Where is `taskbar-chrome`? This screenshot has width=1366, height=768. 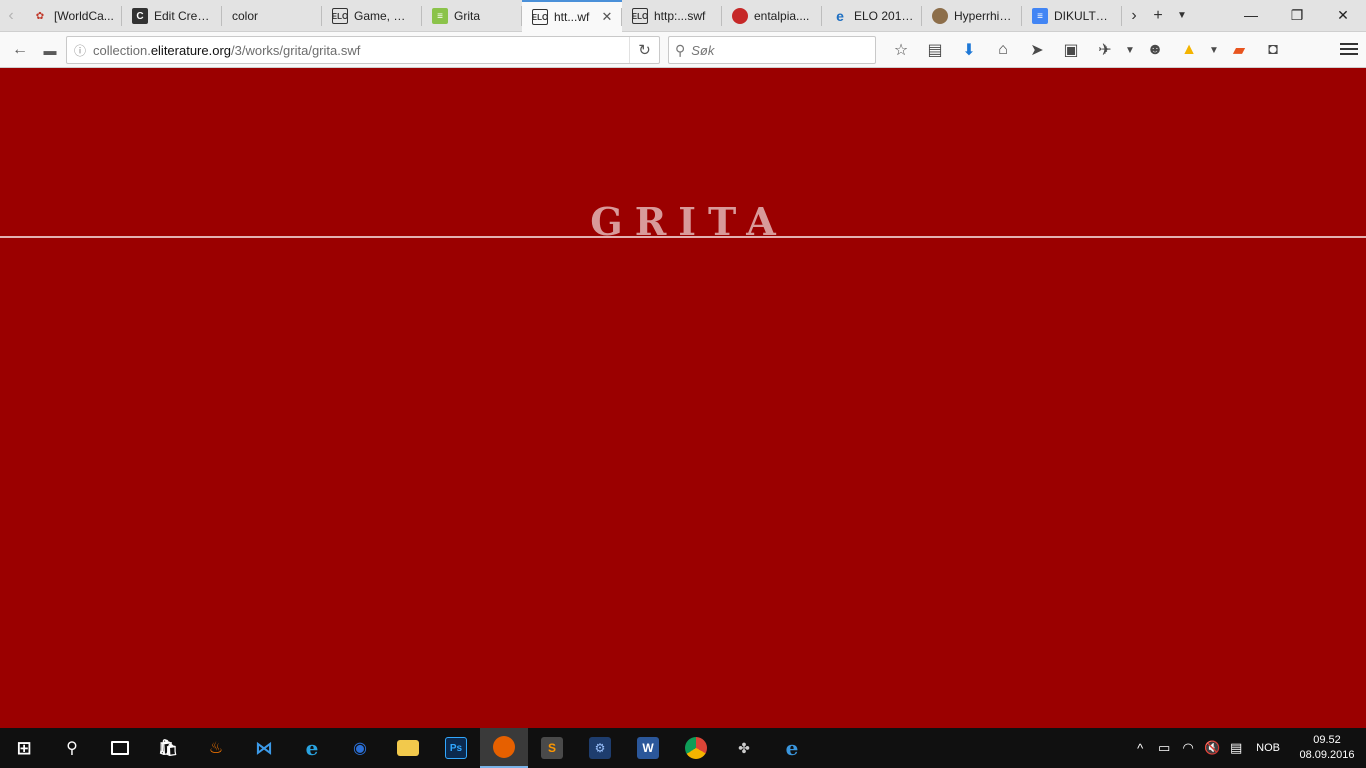
taskbar-chrome is located at coordinates (696, 748).